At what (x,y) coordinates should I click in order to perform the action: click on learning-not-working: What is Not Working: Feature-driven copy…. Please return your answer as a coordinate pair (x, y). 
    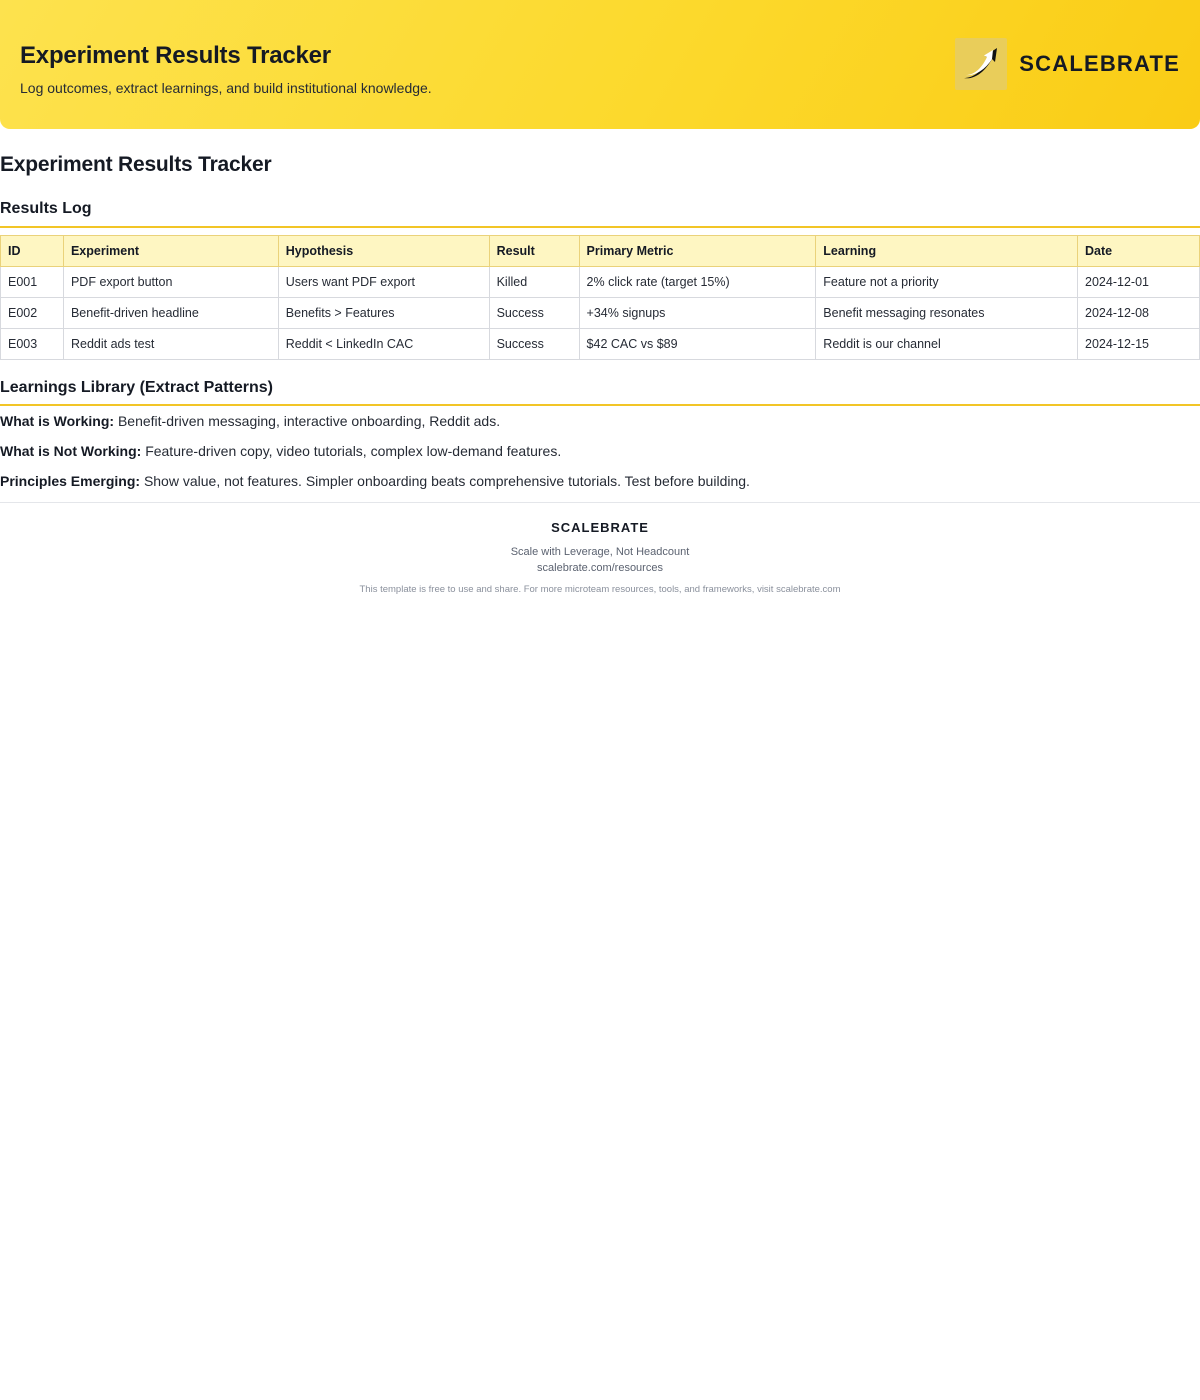
    Looking at the image, I should click on (280, 451).